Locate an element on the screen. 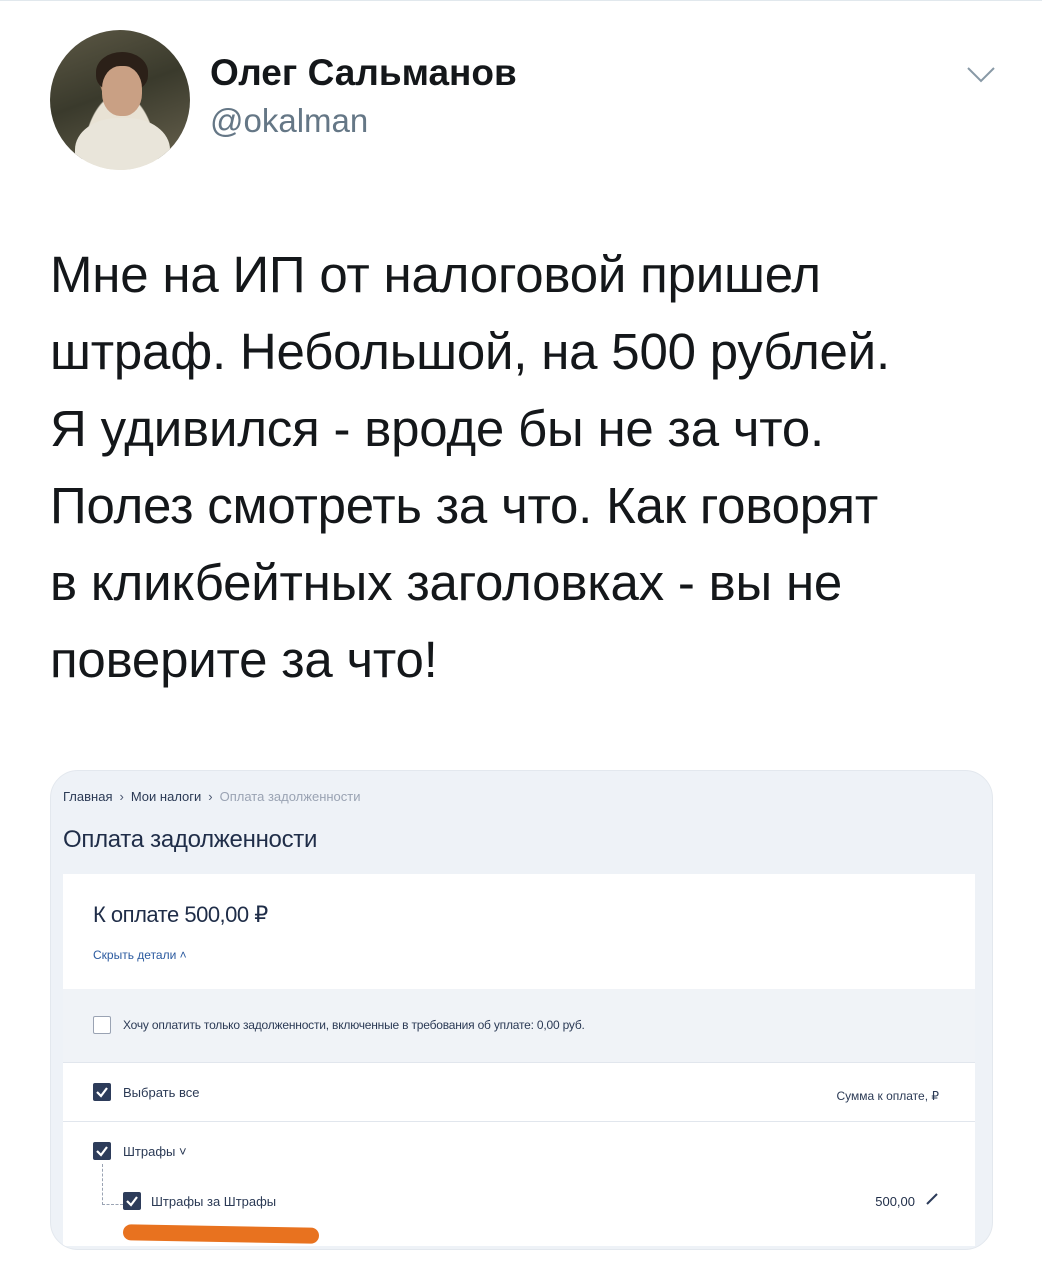 The width and height of the screenshot is (1042, 1280). top-divider is located at coordinates (521, 0).